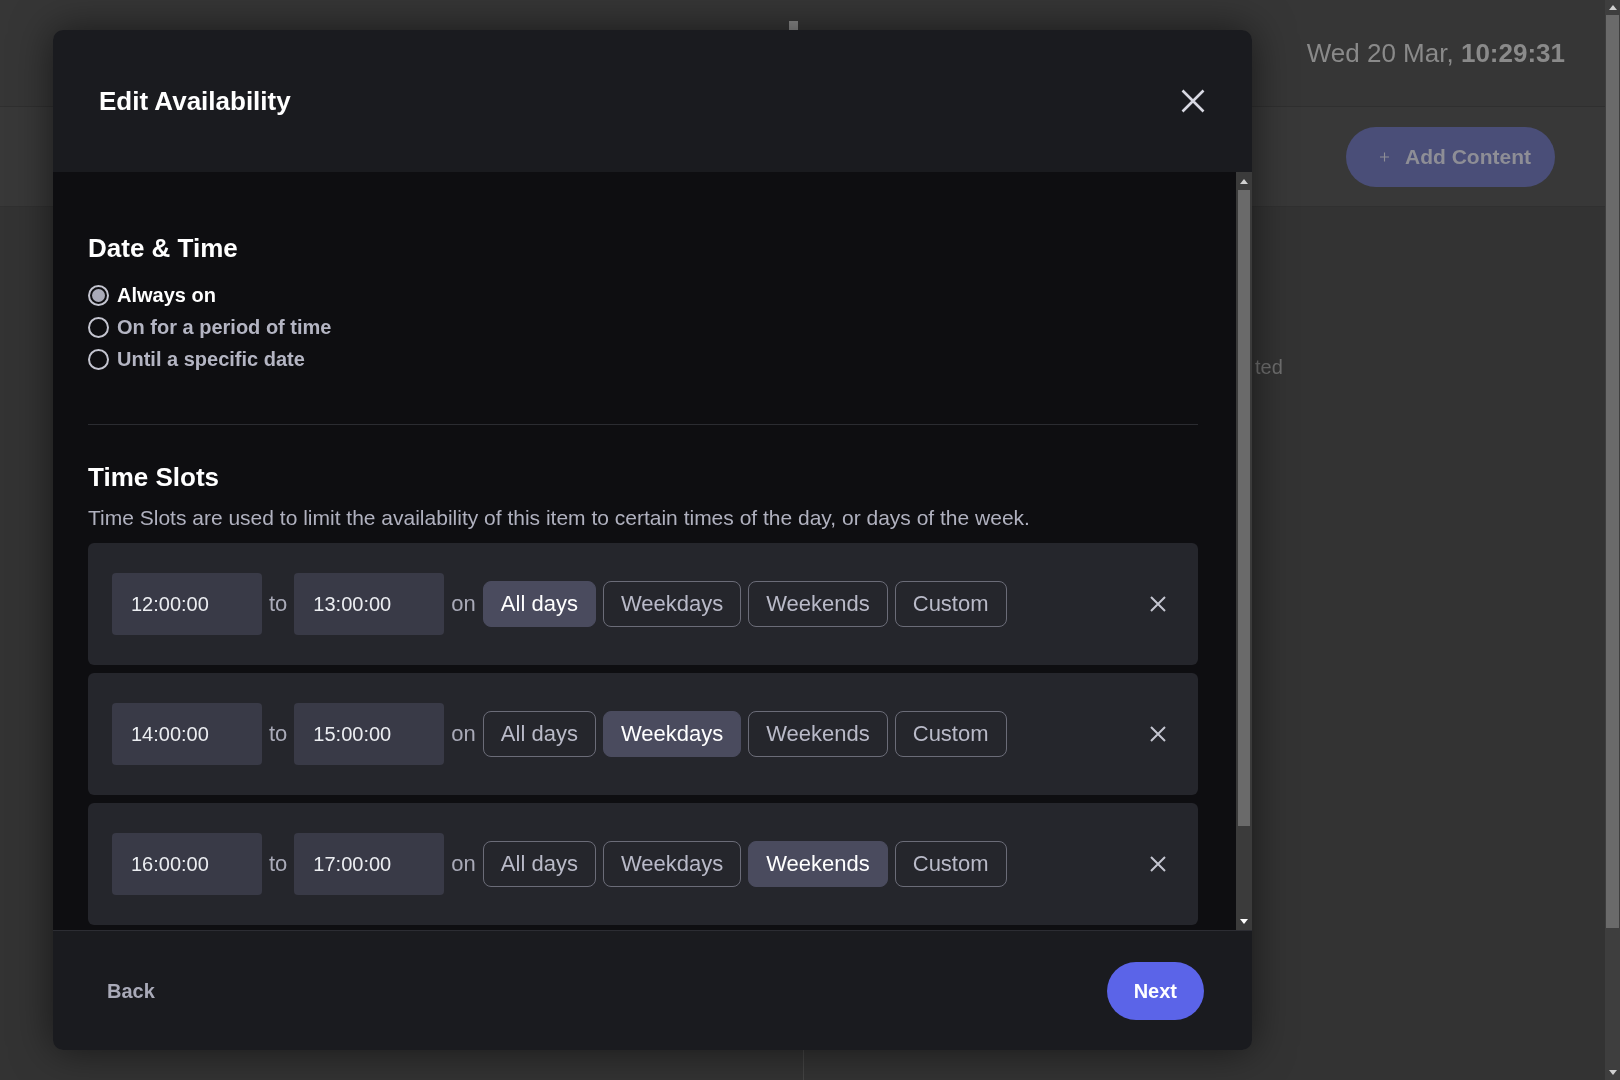 This screenshot has width=1620, height=1080. Describe the element at coordinates (211, 359) in the screenshot. I see `radio-label: Until a specific date` at that location.